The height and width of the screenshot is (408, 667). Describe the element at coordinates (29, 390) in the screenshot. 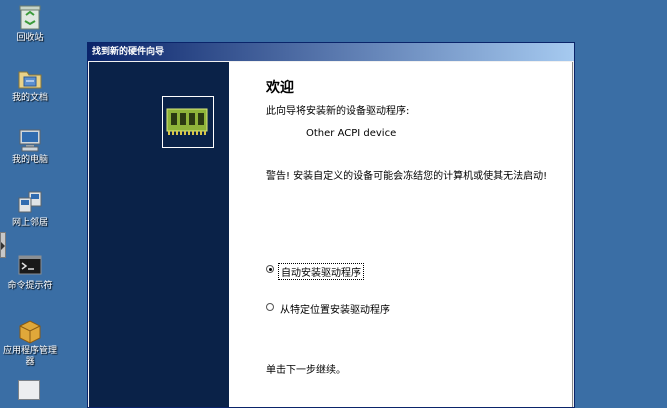

I see `partial-desktop-icon` at that location.